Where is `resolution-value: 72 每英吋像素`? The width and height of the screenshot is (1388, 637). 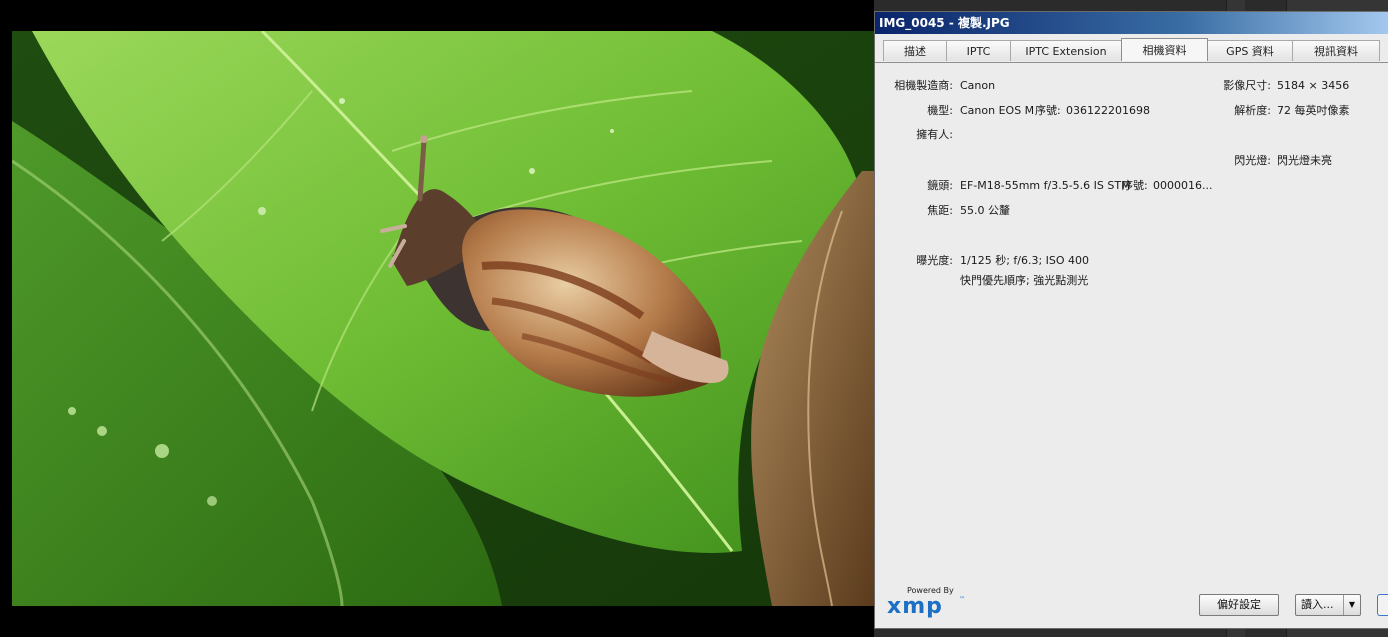 resolution-value: 72 每英吋像素 is located at coordinates (1313, 110).